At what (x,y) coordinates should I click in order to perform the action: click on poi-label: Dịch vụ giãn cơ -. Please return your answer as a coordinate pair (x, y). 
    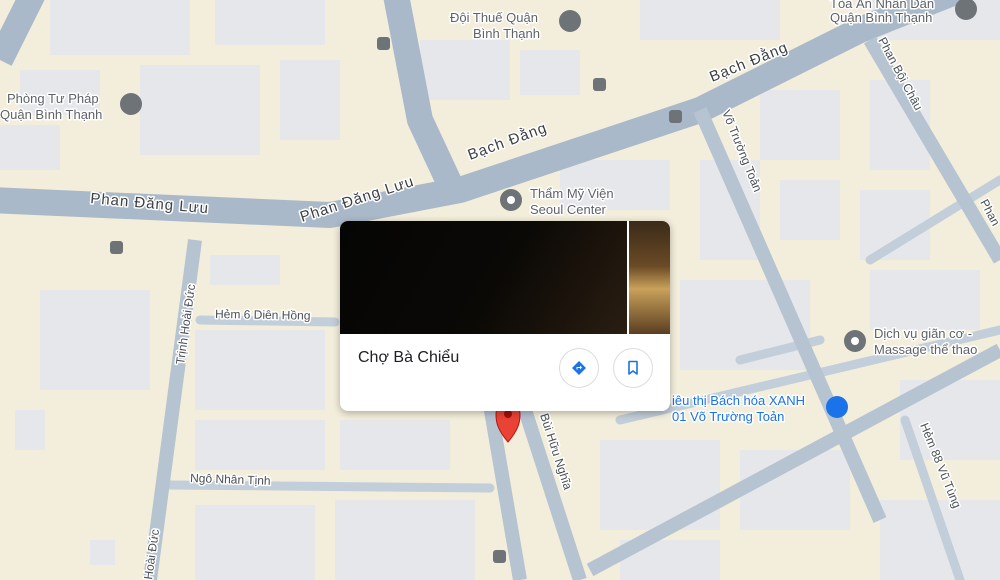
    Looking at the image, I should click on (923, 333).